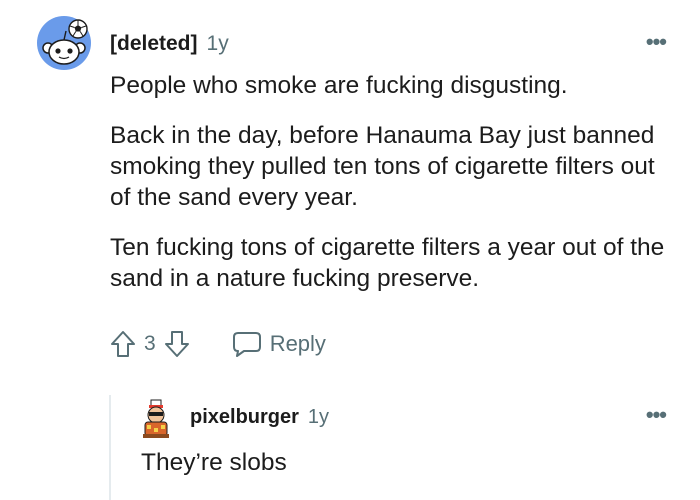 This screenshot has width=700, height=500. I want to click on reply-button: Reply, so click(279, 344).